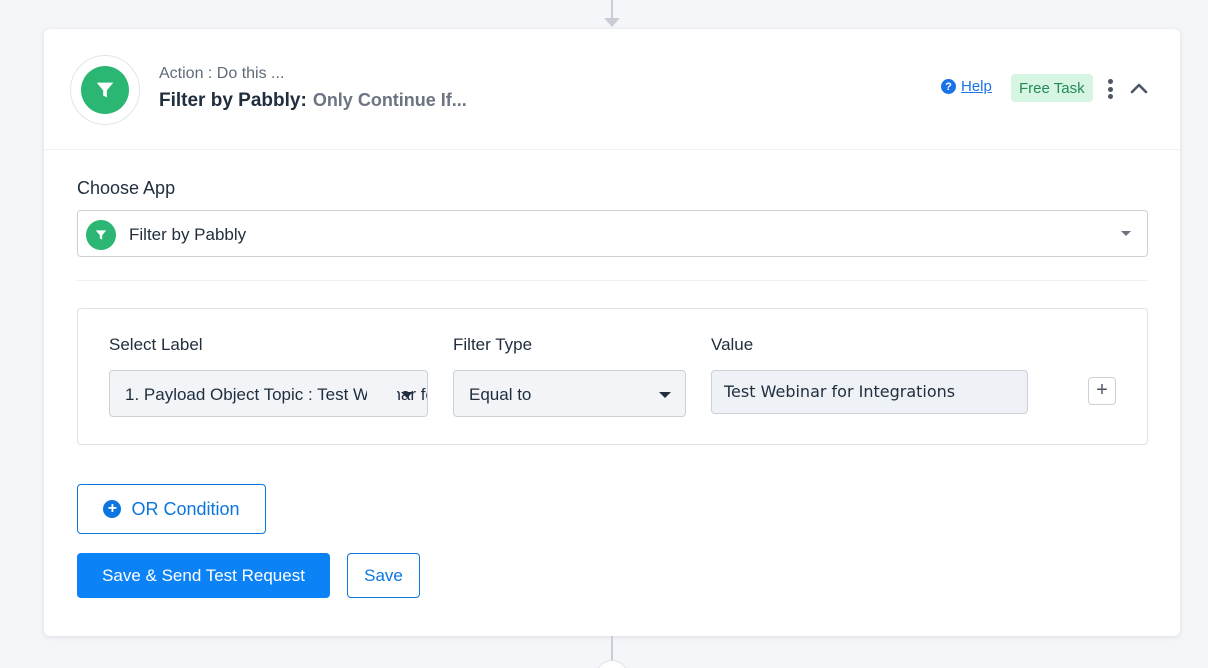 Image resolution: width=1208 pixels, height=668 pixels. What do you see at coordinates (1052, 88) in the screenshot?
I see `free-task-badge: Free Task` at bounding box center [1052, 88].